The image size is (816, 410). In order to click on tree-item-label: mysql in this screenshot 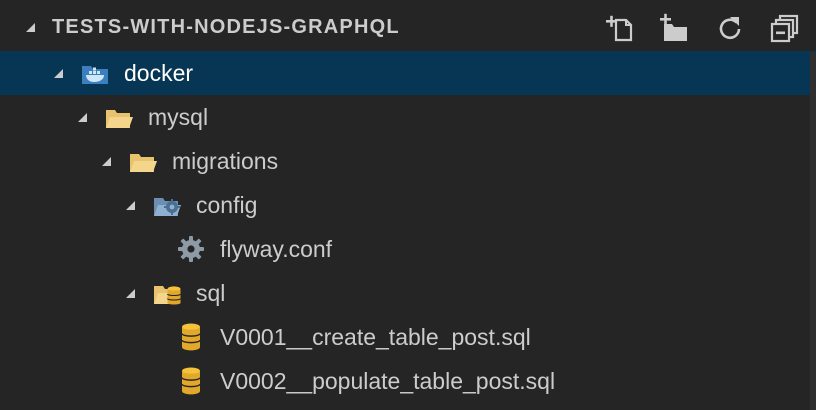, I will do `click(178, 117)`.